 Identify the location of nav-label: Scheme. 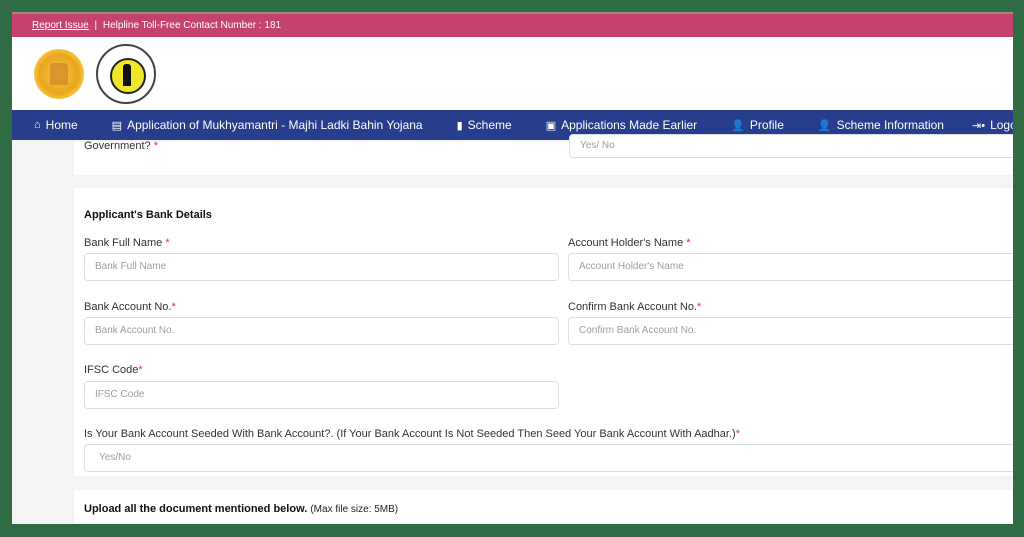
(489, 125).